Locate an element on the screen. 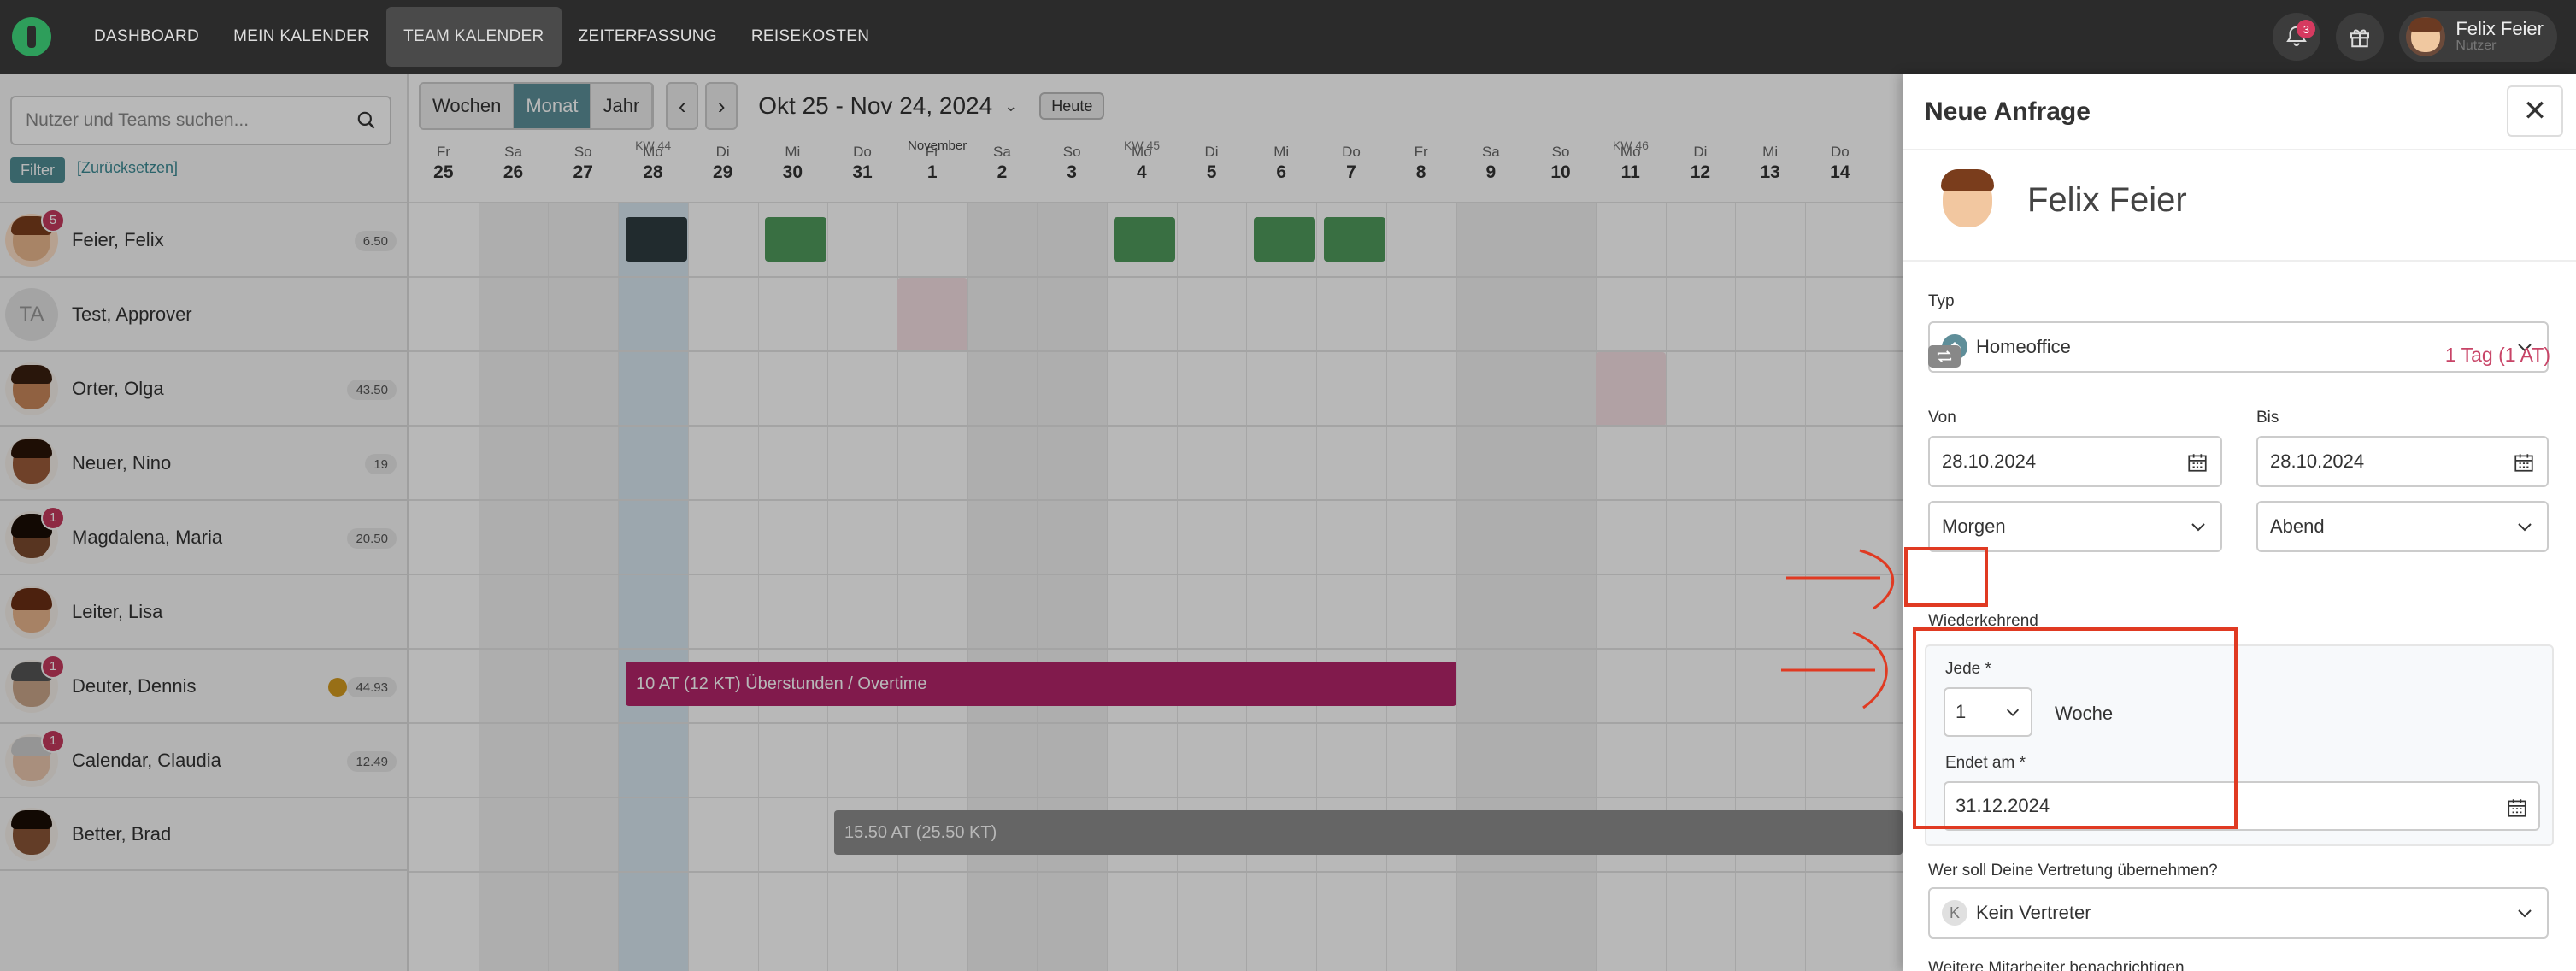 This screenshot has height=971, width=2576. substitute-label: Wer soll Deine Vertretung übernehmen? is located at coordinates (2073, 871).